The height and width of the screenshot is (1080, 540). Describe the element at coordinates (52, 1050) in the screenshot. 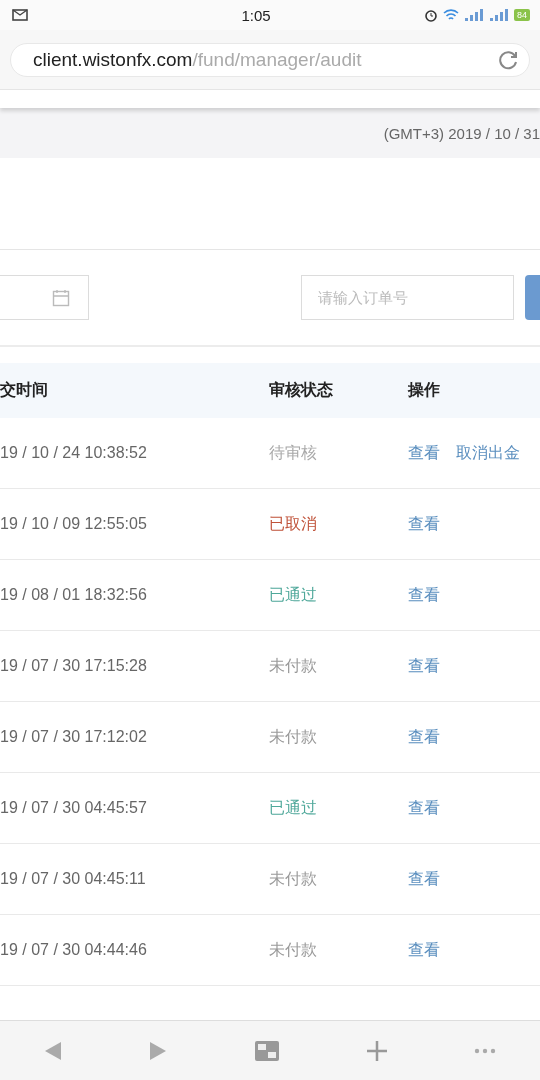

I see `back-icon` at that location.